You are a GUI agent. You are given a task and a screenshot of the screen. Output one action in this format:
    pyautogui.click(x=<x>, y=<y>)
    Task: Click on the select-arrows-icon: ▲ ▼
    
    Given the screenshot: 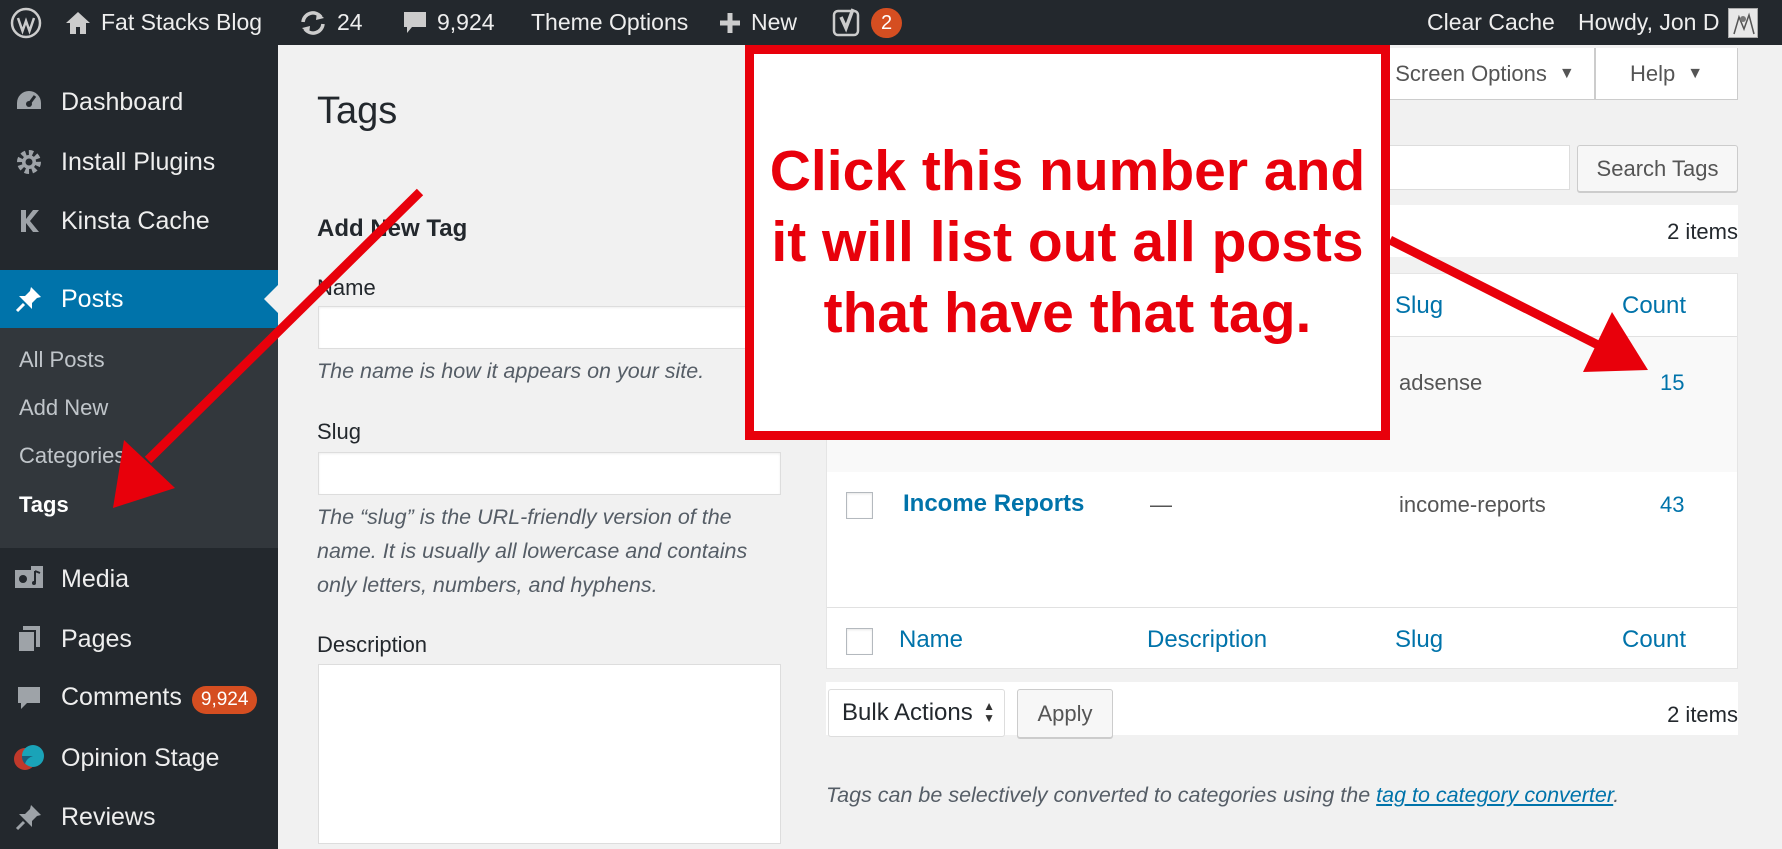 What is the action you would take?
    pyautogui.click(x=989, y=712)
    